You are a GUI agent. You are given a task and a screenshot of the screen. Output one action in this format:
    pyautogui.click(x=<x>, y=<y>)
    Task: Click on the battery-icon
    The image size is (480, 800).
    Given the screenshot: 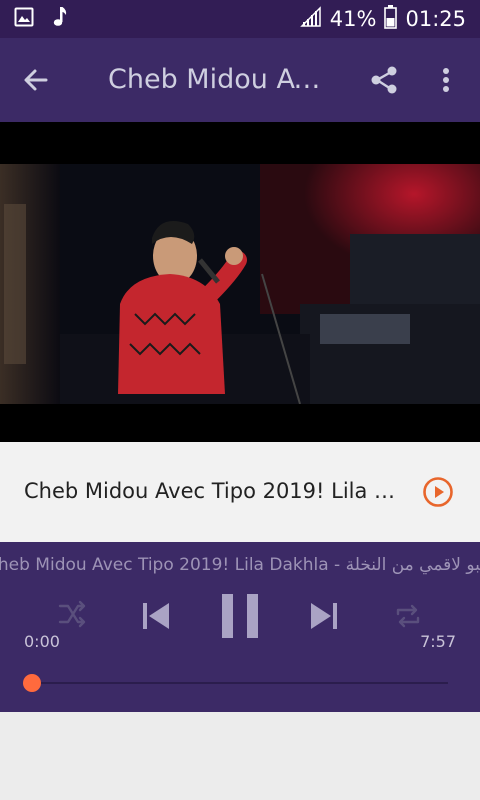 What is the action you would take?
    pyautogui.click(x=391, y=19)
    